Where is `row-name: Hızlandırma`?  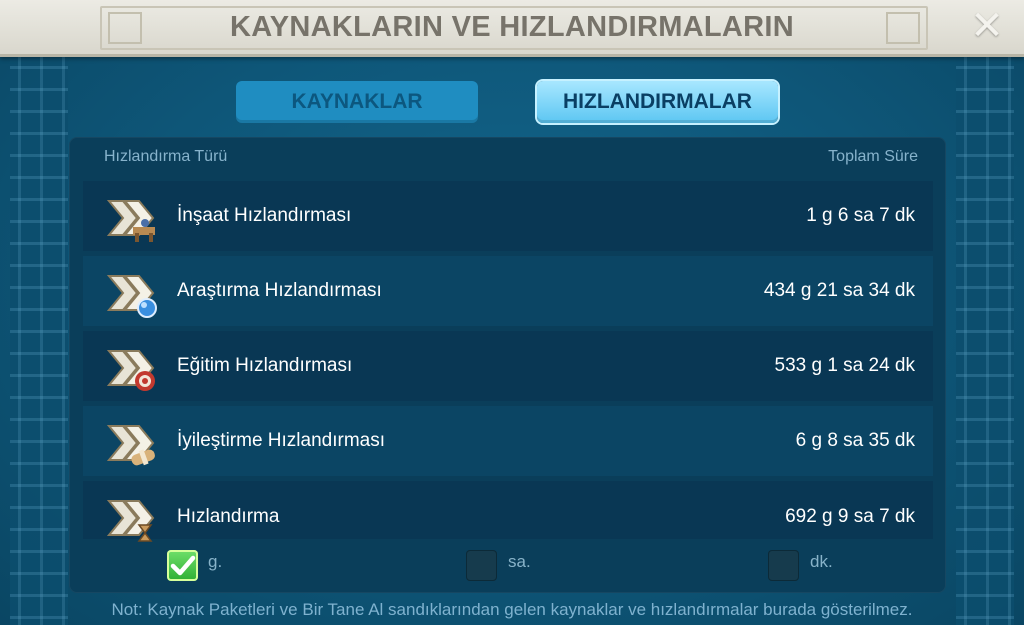 row-name: Hızlandırma is located at coordinates (228, 516).